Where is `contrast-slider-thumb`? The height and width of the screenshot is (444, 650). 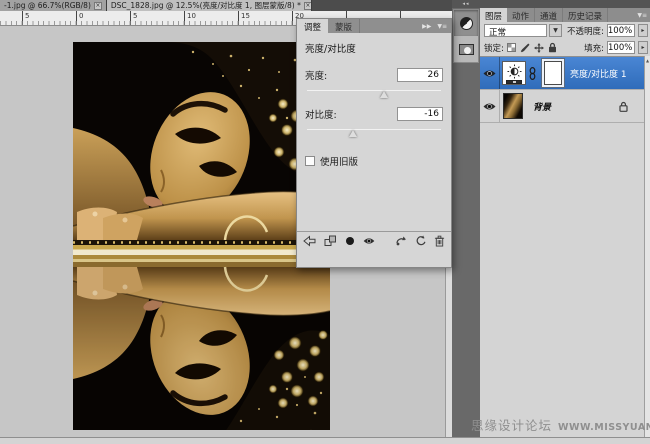
contrast-slider-thumb is located at coordinates (353, 133).